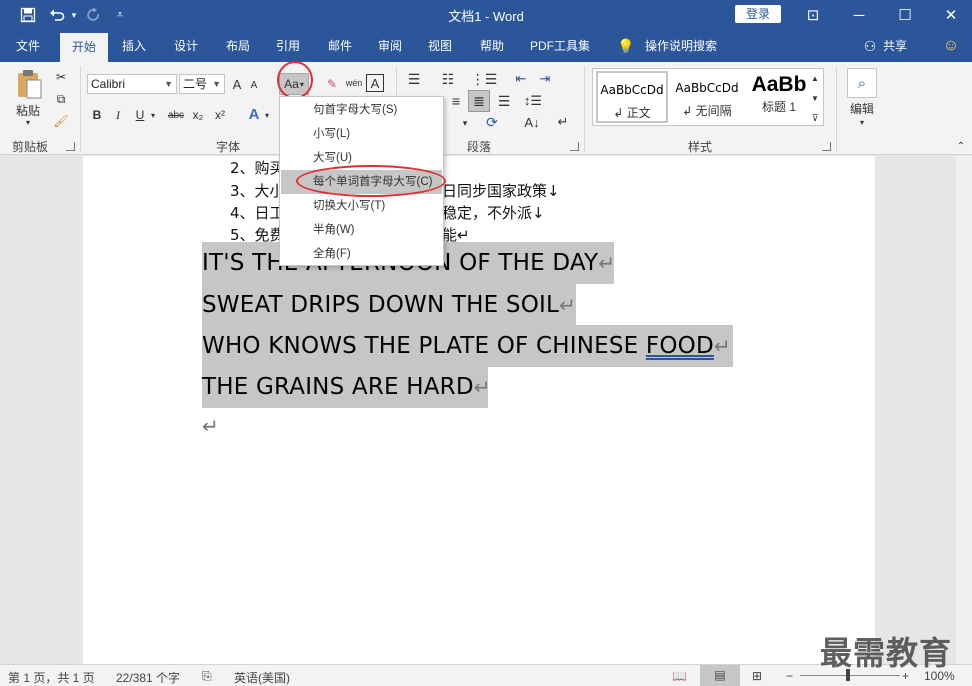  Describe the element at coordinates (964, 410) in the screenshot. I see `vertical-scrollbar` at that location.